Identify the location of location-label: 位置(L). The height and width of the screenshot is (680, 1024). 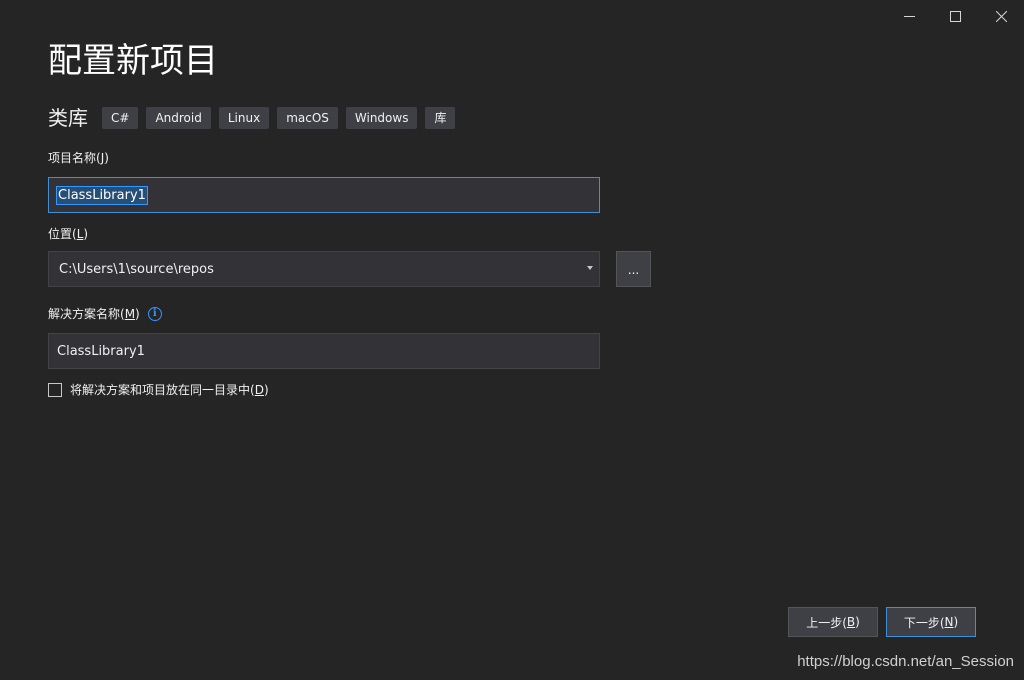
(68, 234).